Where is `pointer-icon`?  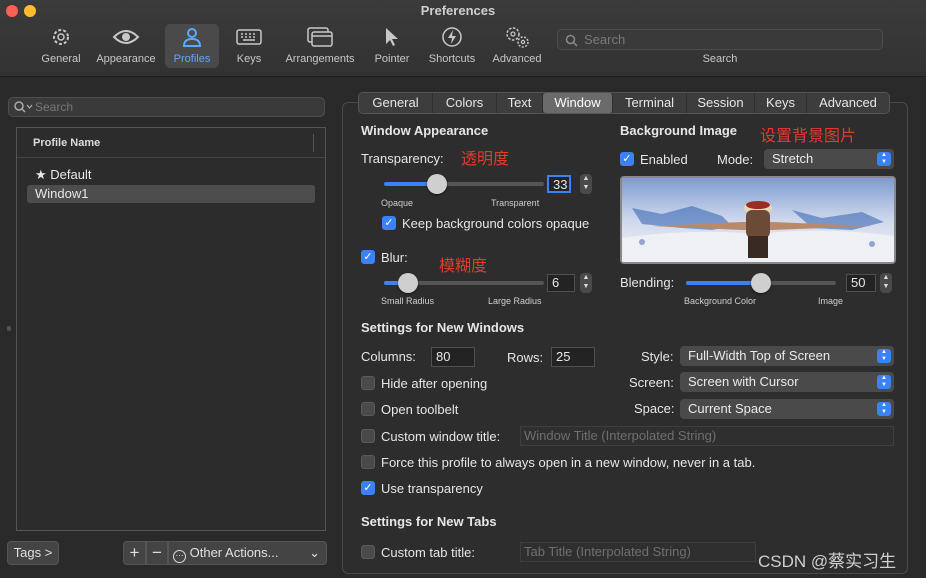
pointer-icon is located at coordinates (392, 37).